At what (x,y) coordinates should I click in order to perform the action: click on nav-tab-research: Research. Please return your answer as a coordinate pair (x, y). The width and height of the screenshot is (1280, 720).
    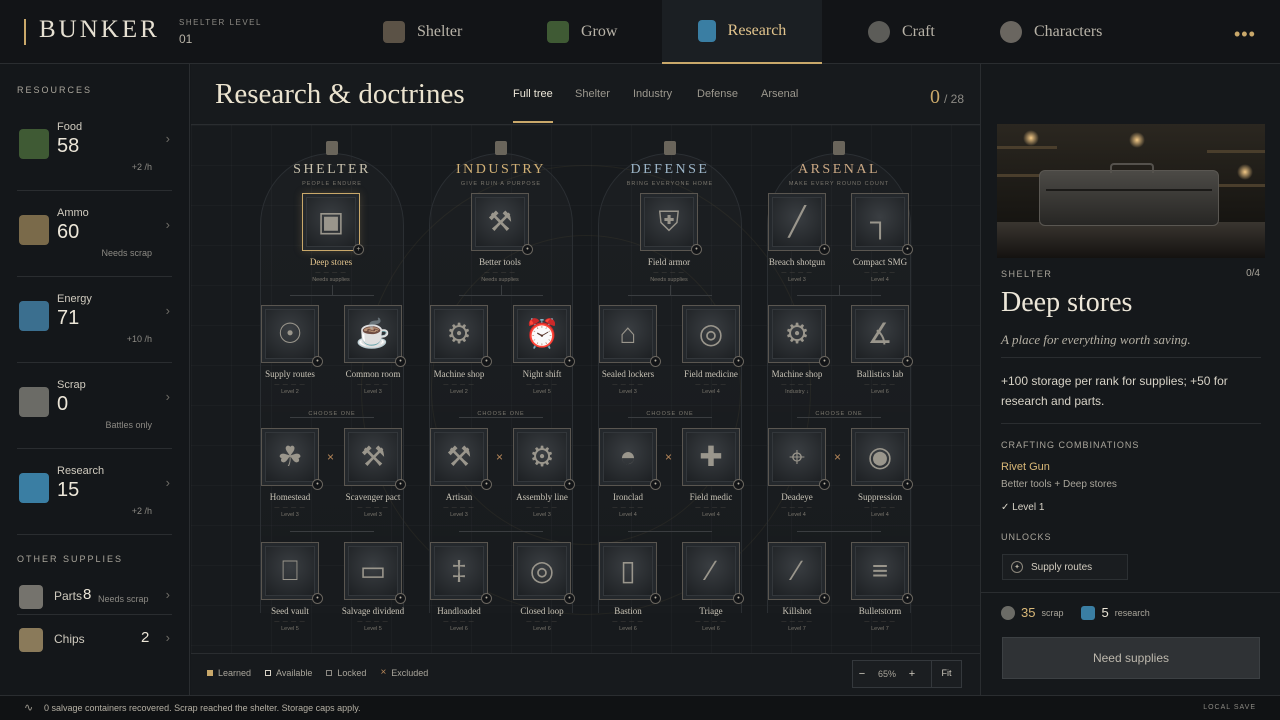
    Looking at the image, I should click on (742, 32).